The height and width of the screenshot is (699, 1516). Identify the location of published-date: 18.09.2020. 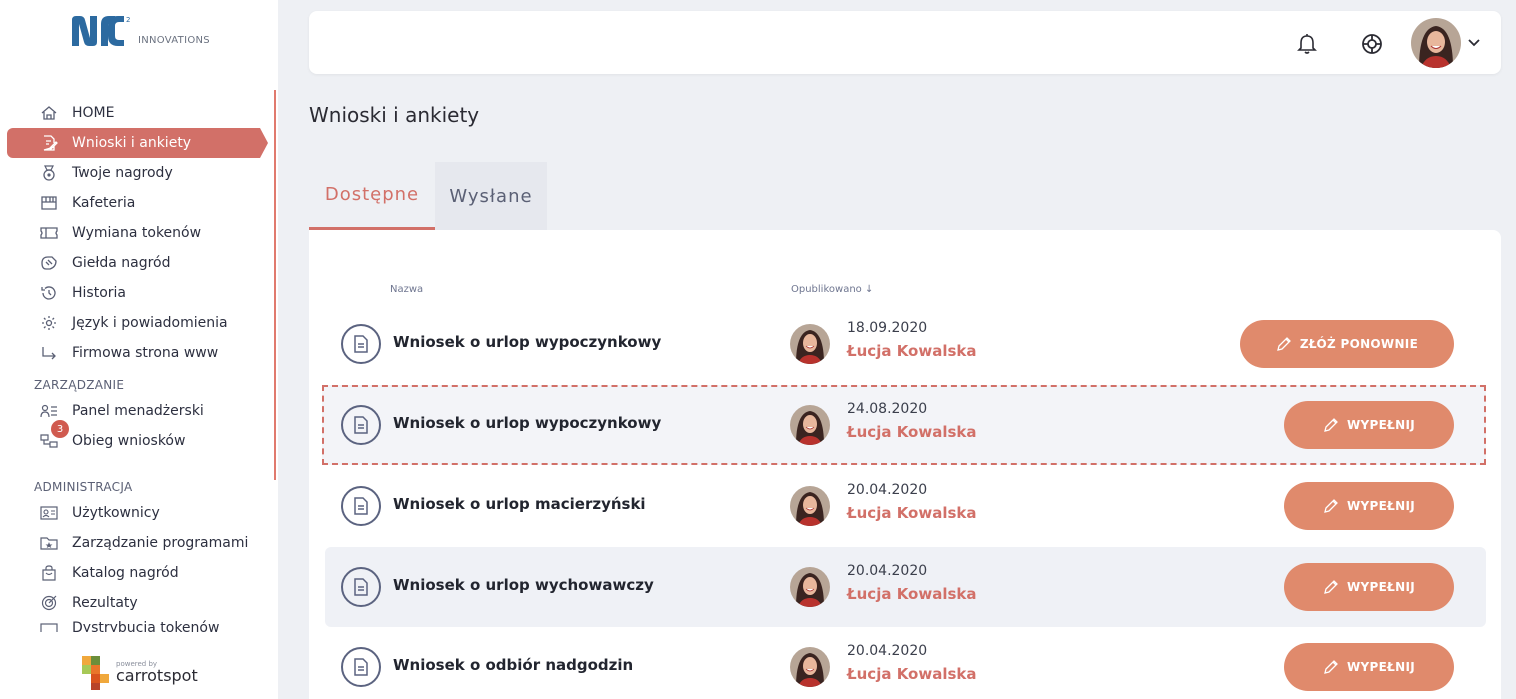
(887, 328).